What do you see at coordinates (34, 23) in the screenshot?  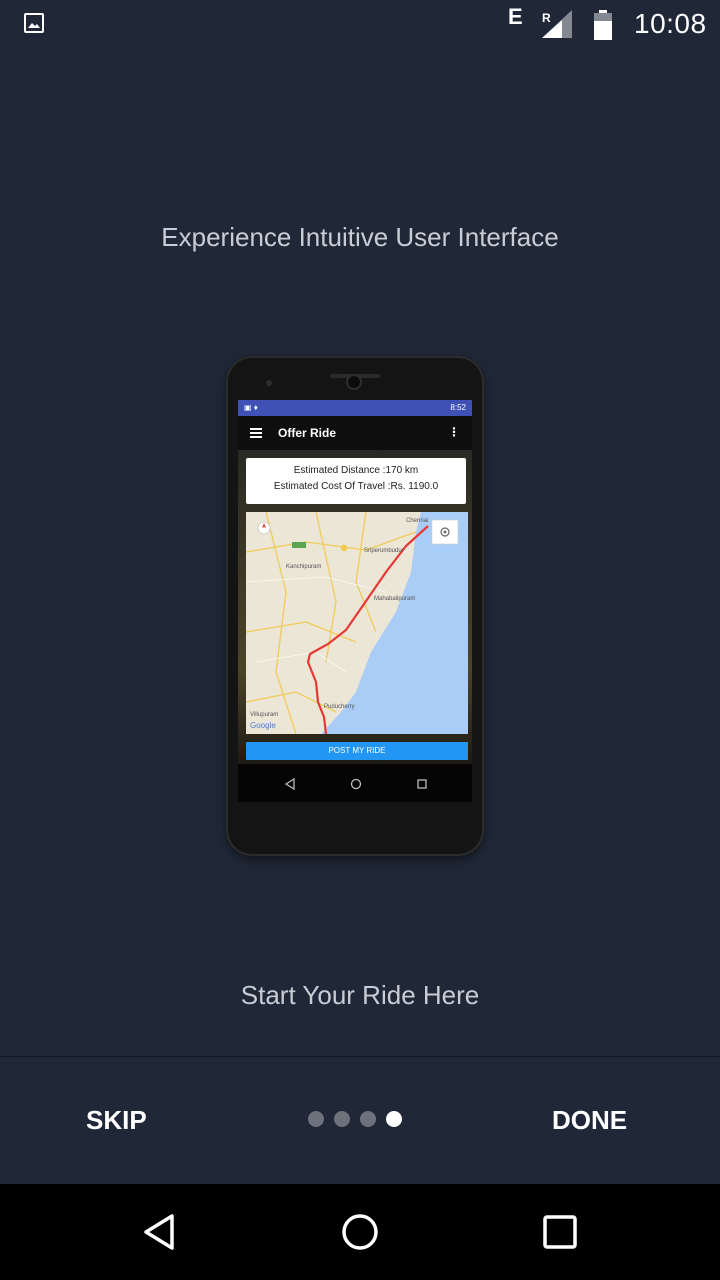 I see `image-notification-icon` at bounding box center [34, 23].